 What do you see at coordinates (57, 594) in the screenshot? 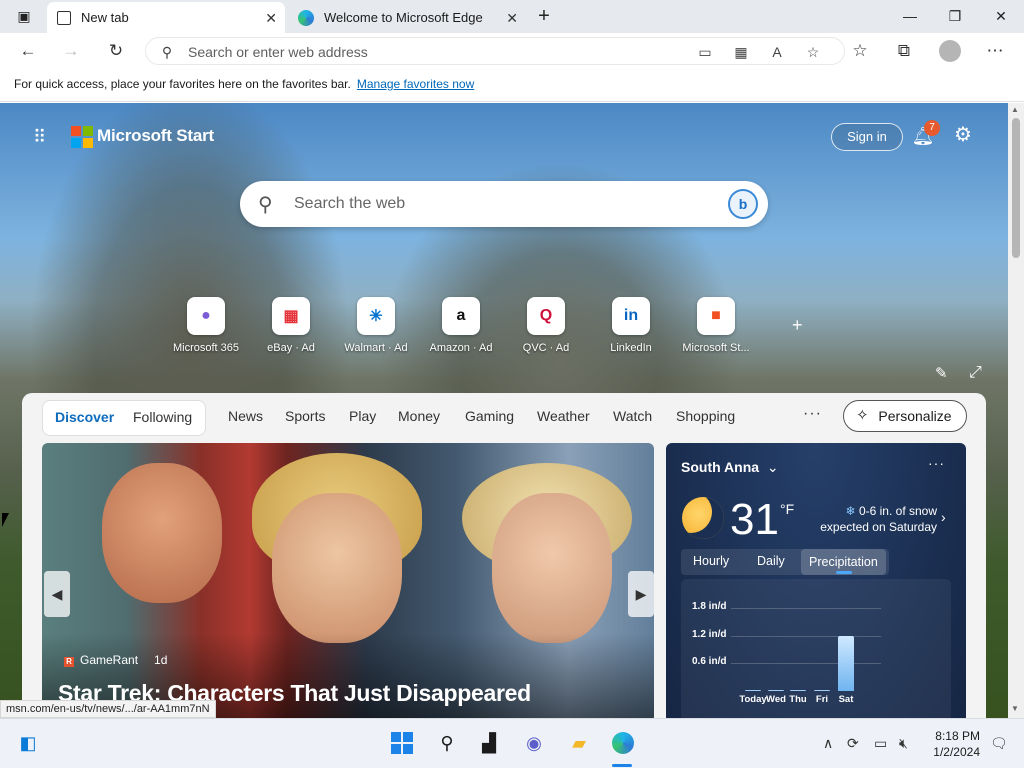
I see `carousel-prev-icon: ◀` at bounding box center [57, 594].